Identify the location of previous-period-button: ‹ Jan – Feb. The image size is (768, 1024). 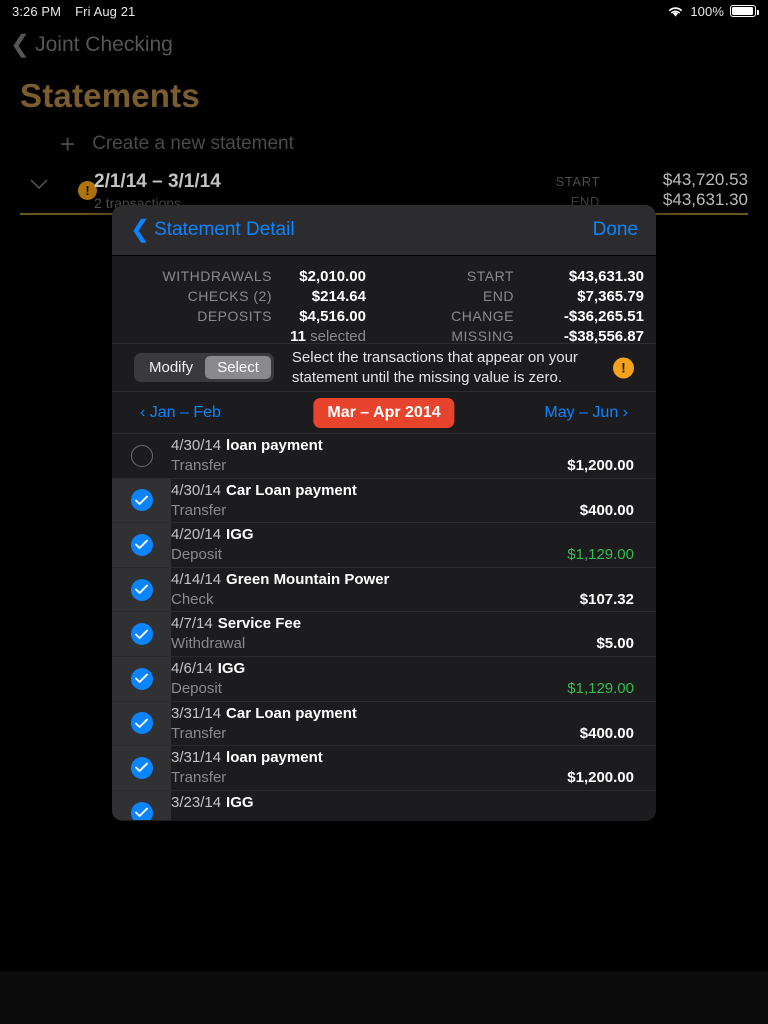
(180, 413).